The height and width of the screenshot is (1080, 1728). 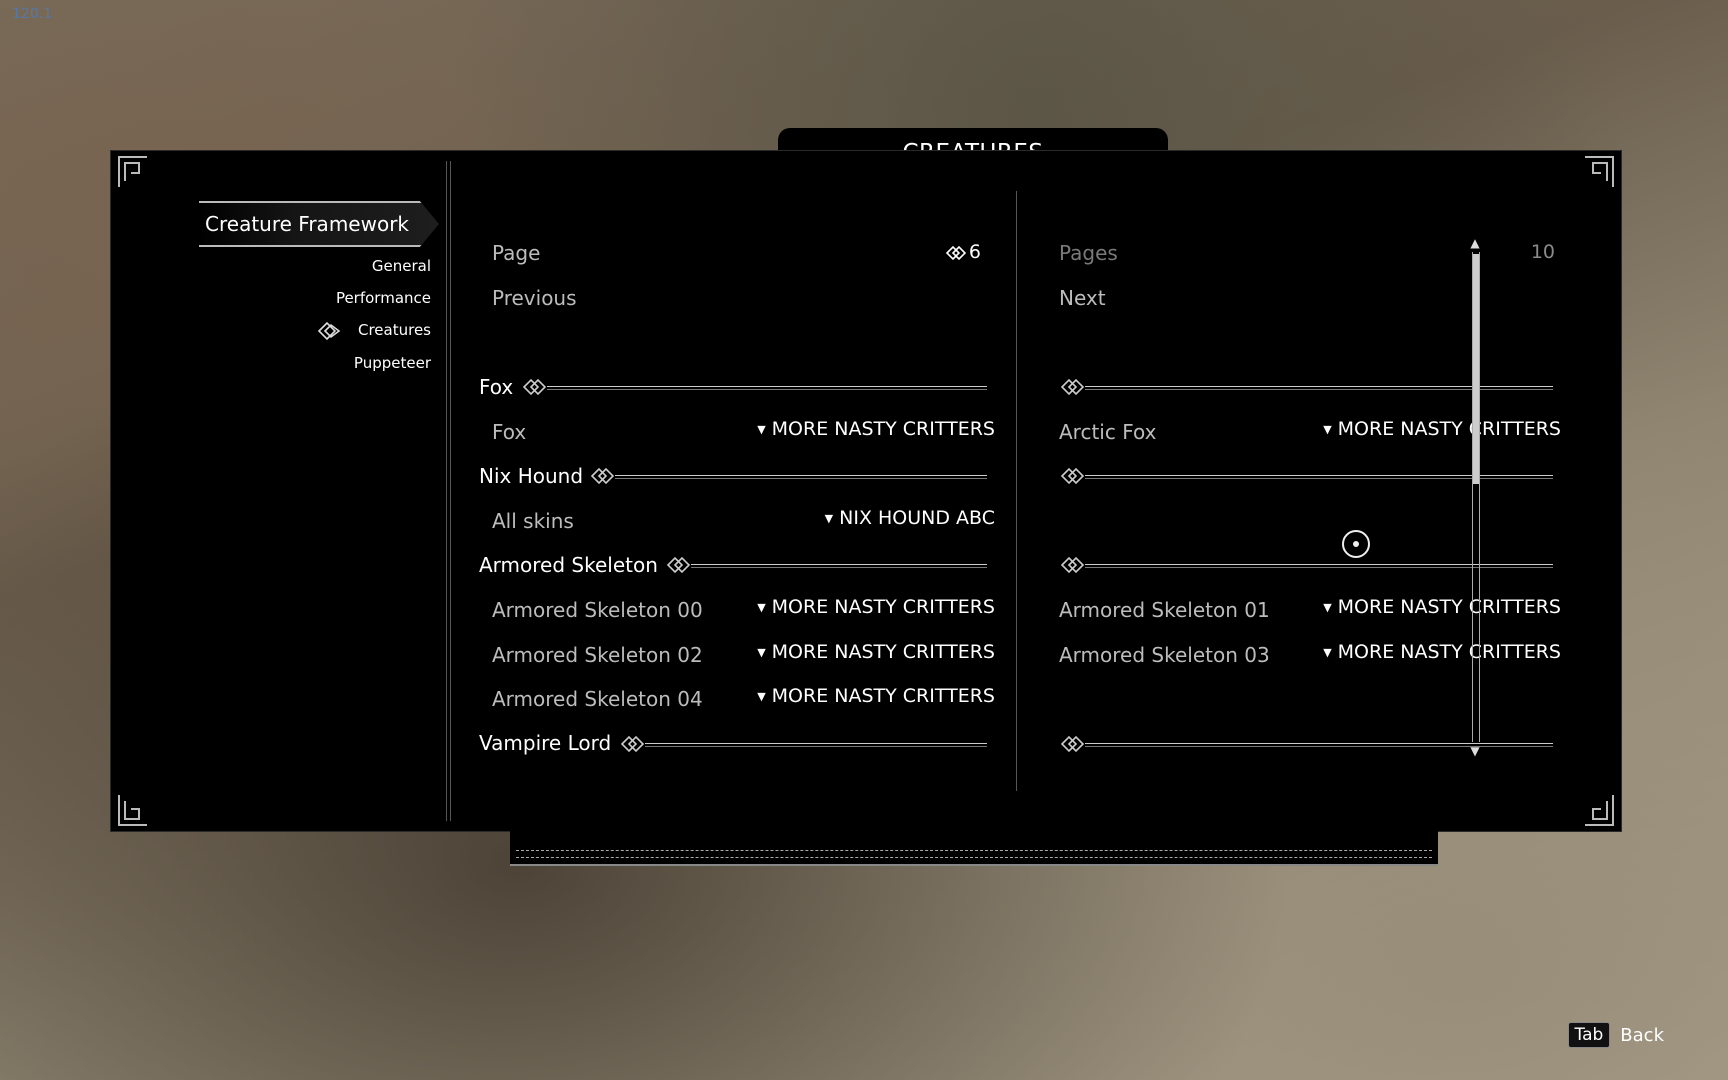 I want to click on section-header-fox: Fox, so click(x=496, y=387).